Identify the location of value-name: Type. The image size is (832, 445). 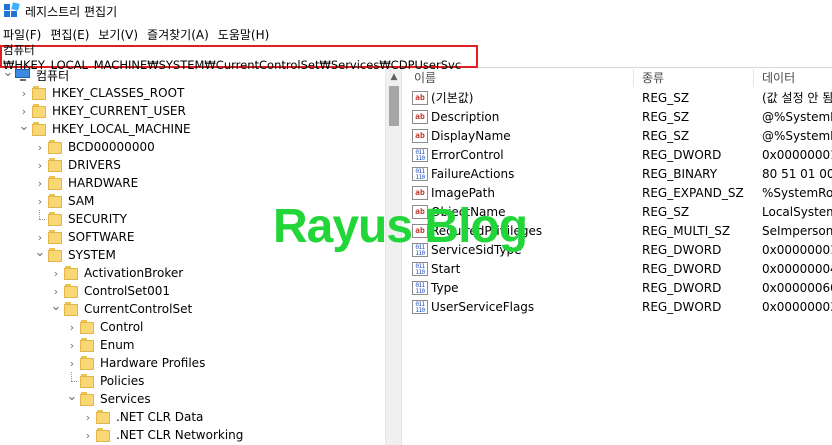
(445, 288).